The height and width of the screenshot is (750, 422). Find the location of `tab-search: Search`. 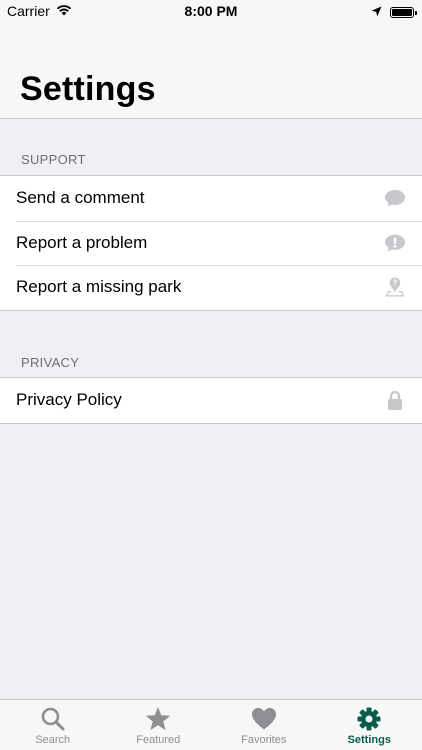

tab-search: Search is located at coordinates (53, 725).